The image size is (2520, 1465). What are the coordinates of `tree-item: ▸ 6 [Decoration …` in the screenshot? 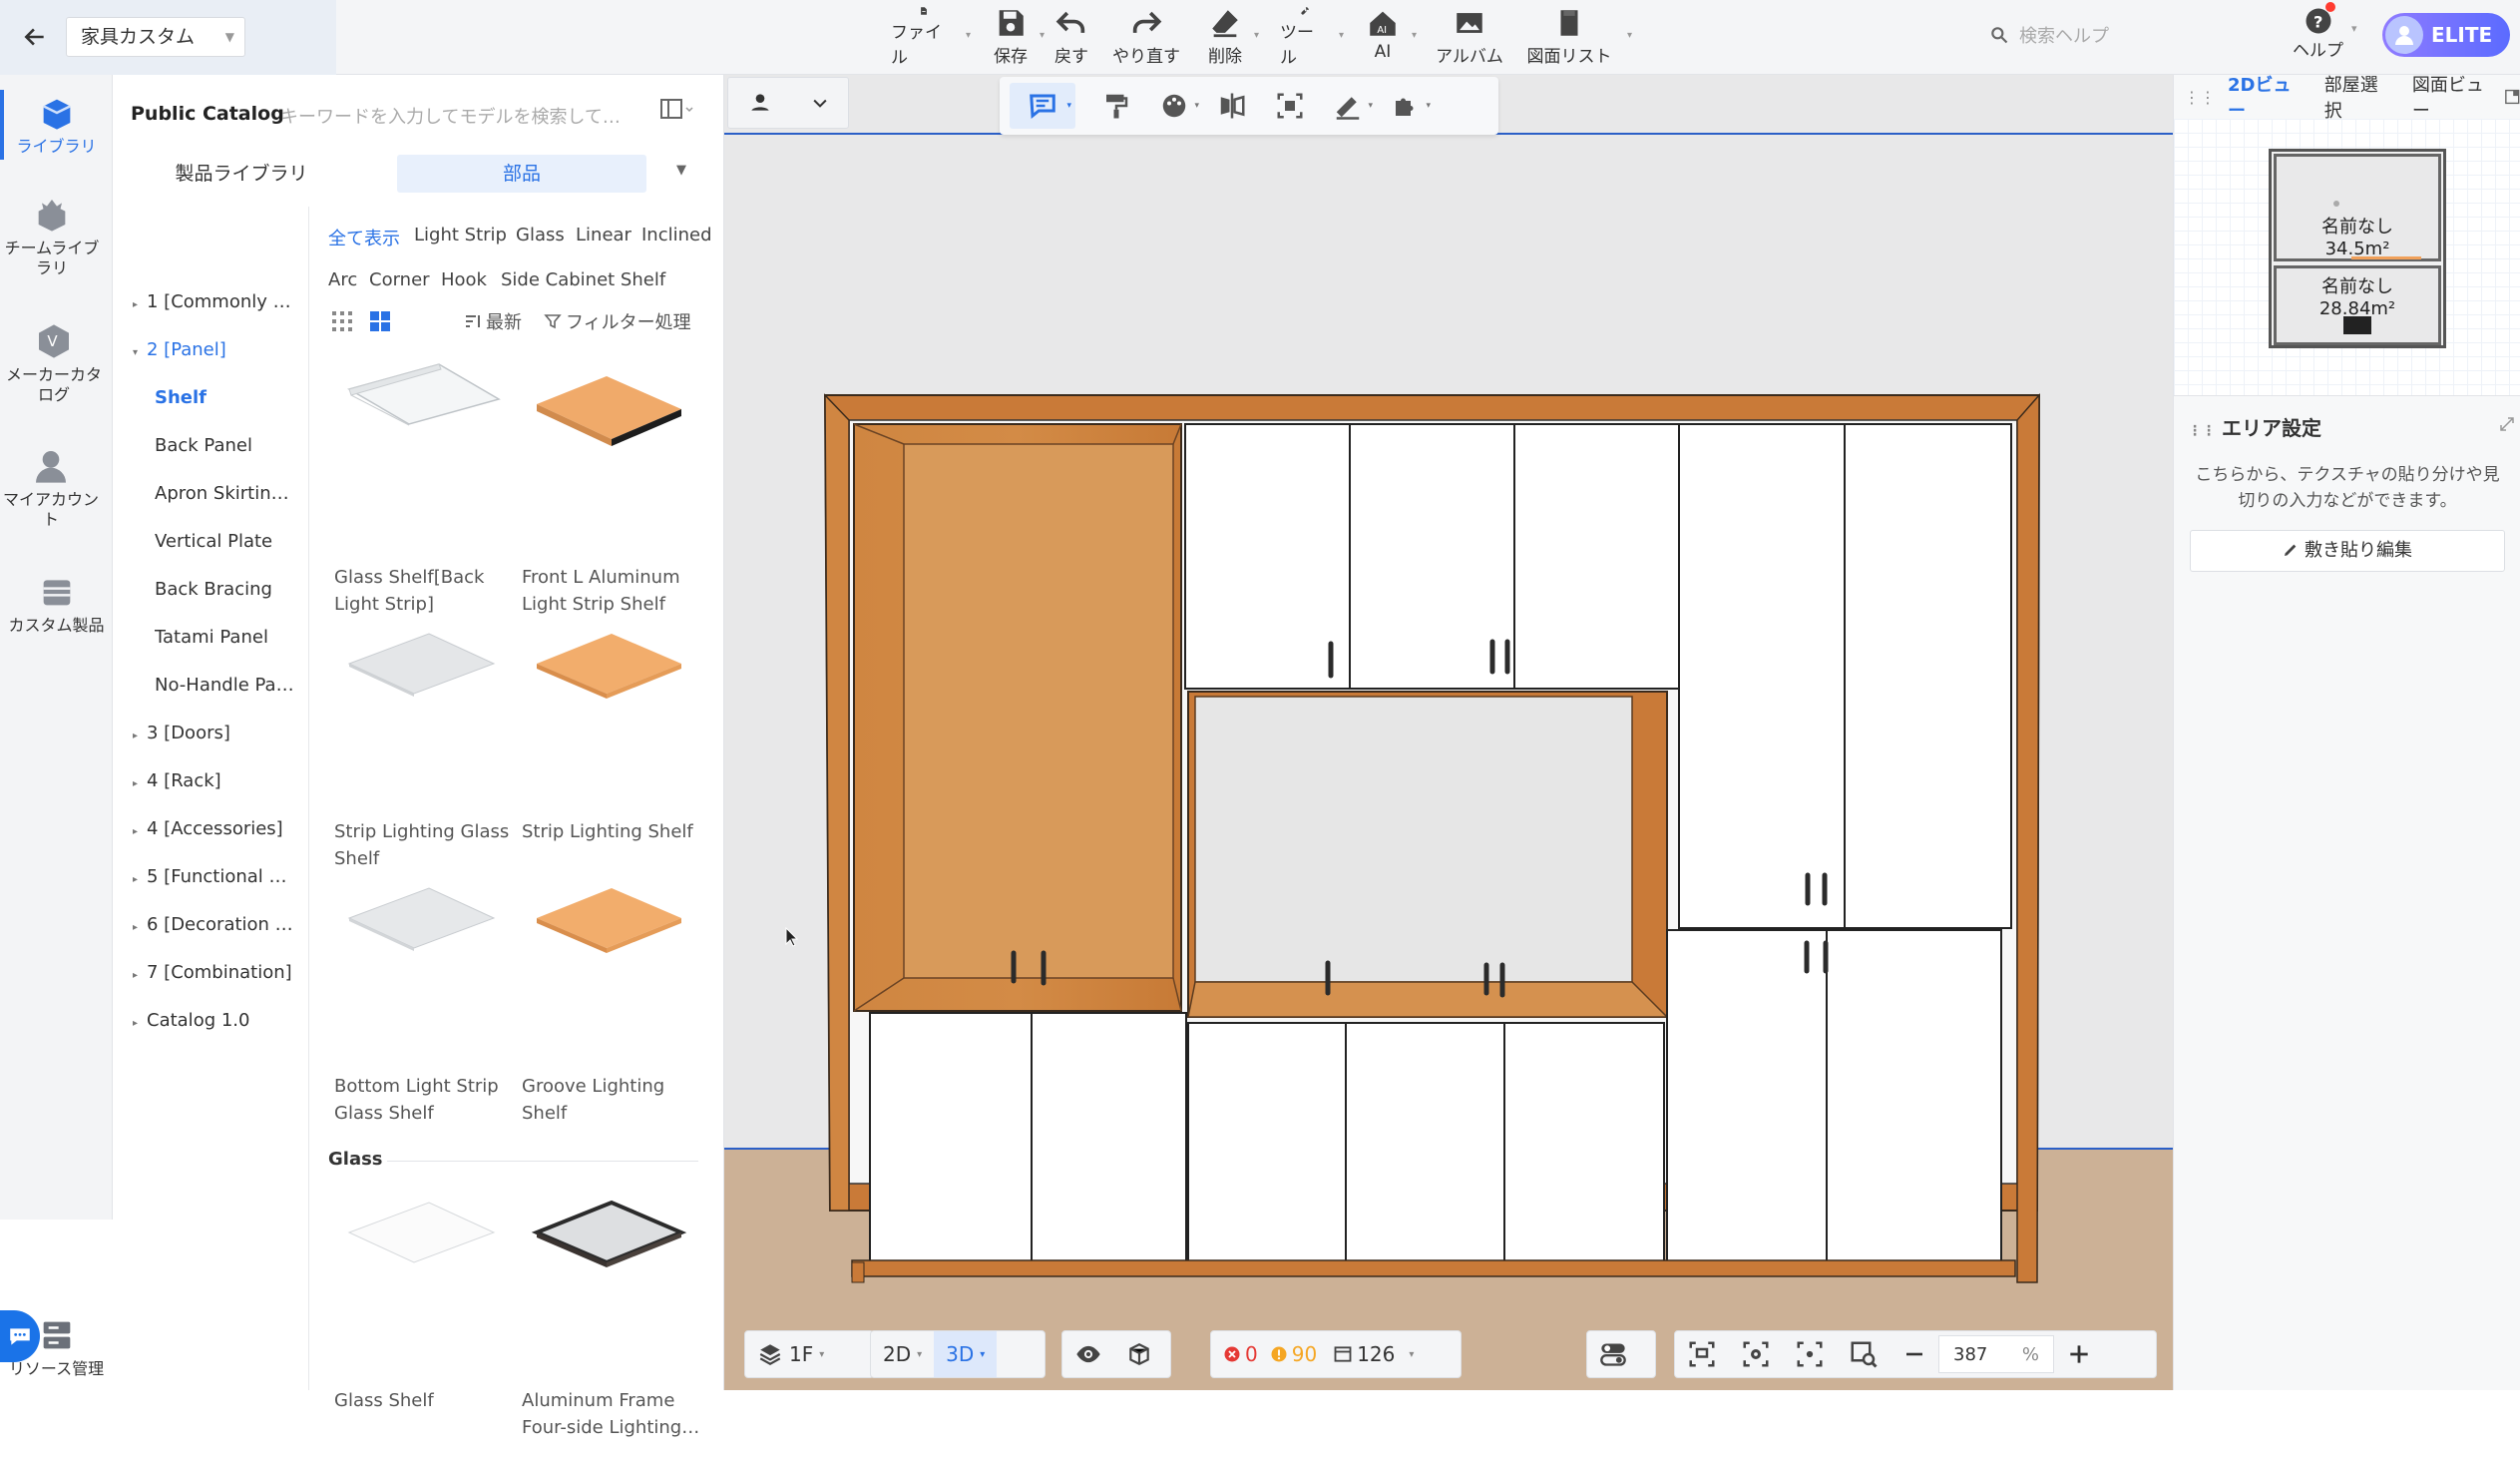 It's located at (220, 924).